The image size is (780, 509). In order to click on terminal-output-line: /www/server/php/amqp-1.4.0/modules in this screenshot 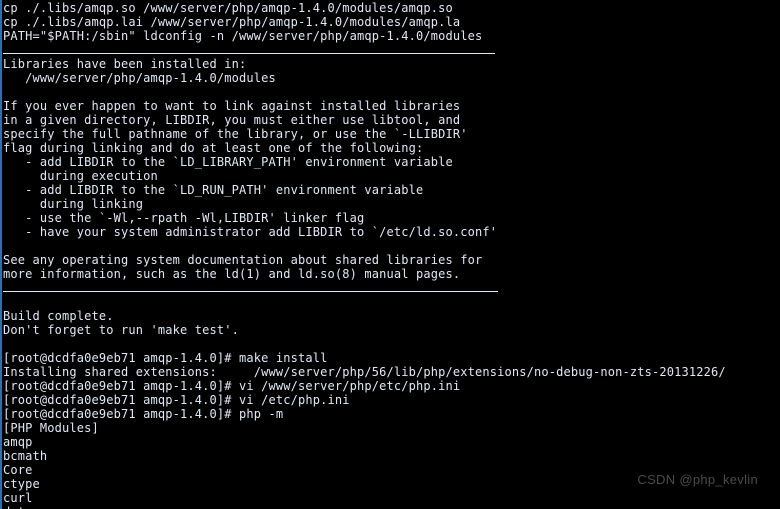, I will do `click(139, 78)`.